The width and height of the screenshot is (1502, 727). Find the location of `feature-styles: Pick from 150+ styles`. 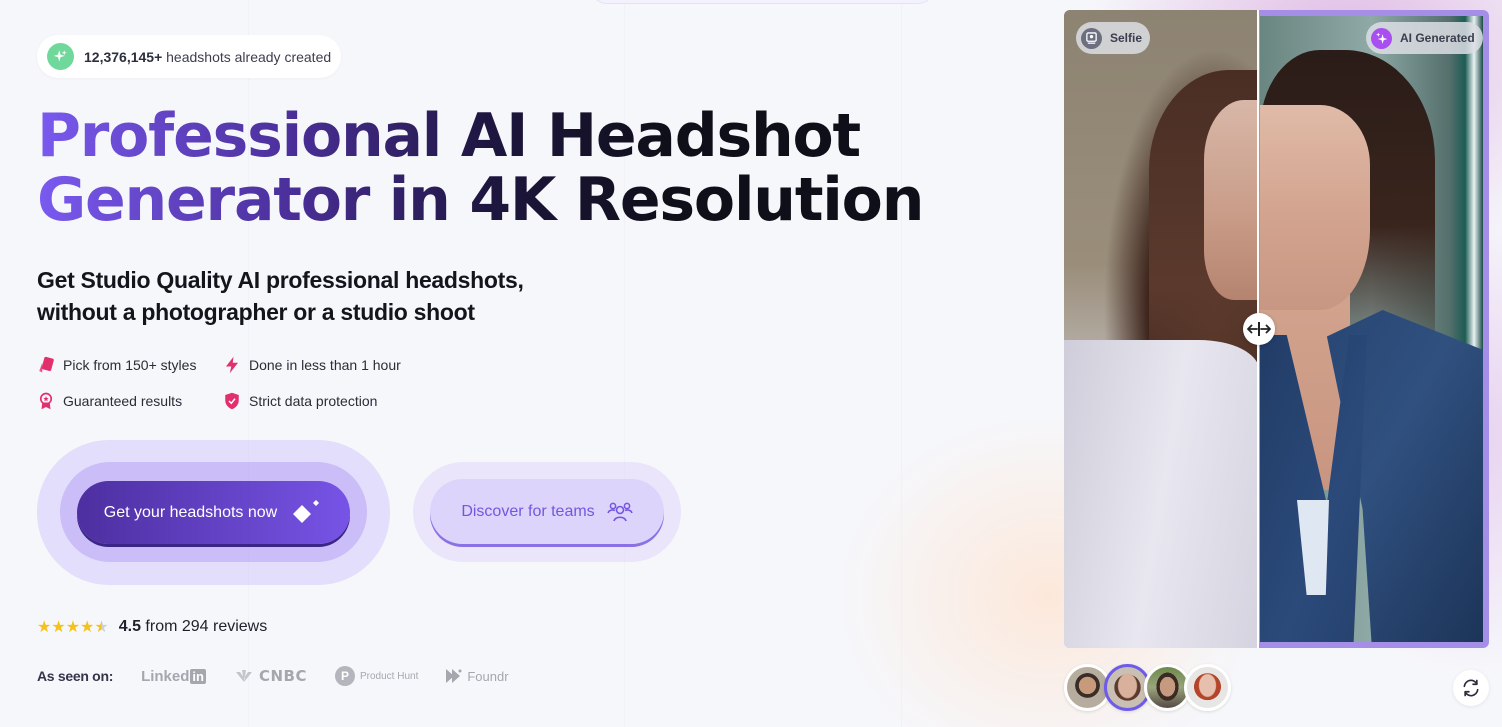

feature-styles: Pick from 150+ styles is located at coordinates (116, 365).